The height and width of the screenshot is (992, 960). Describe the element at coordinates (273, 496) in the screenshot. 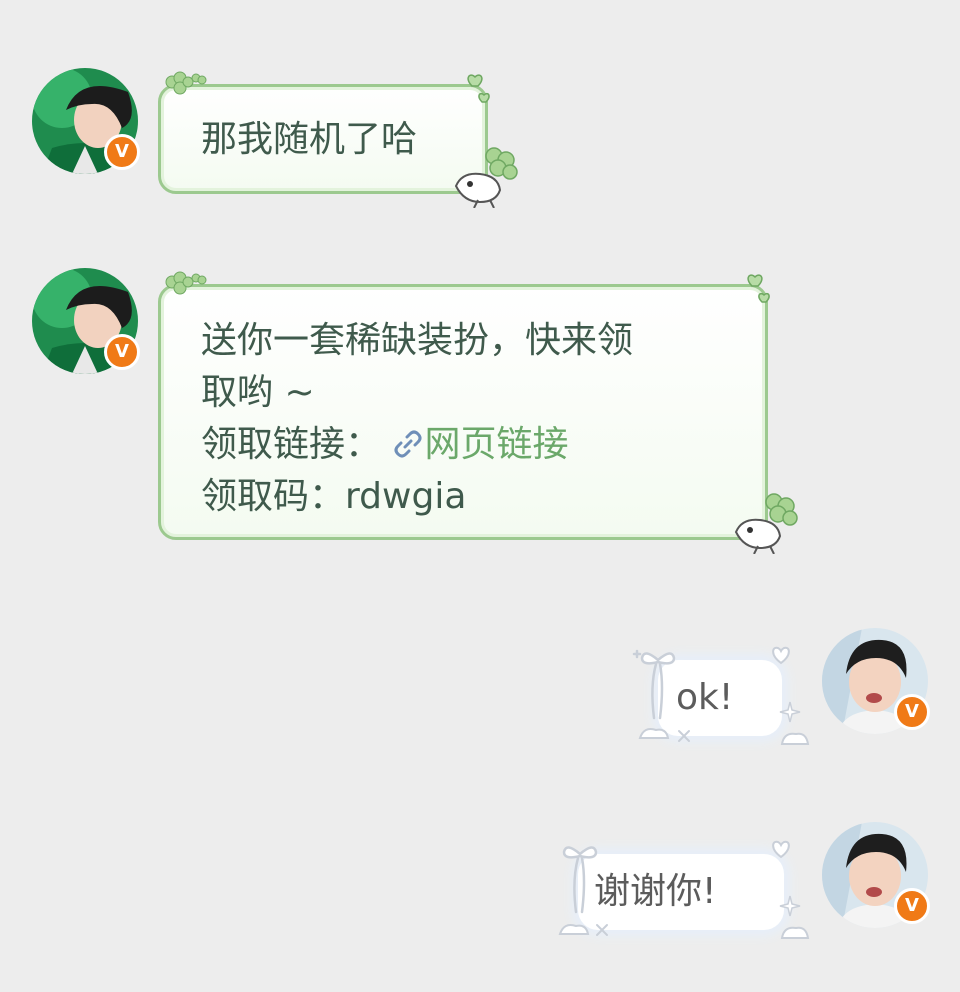

I see `code-label: 领取码：` at that location.